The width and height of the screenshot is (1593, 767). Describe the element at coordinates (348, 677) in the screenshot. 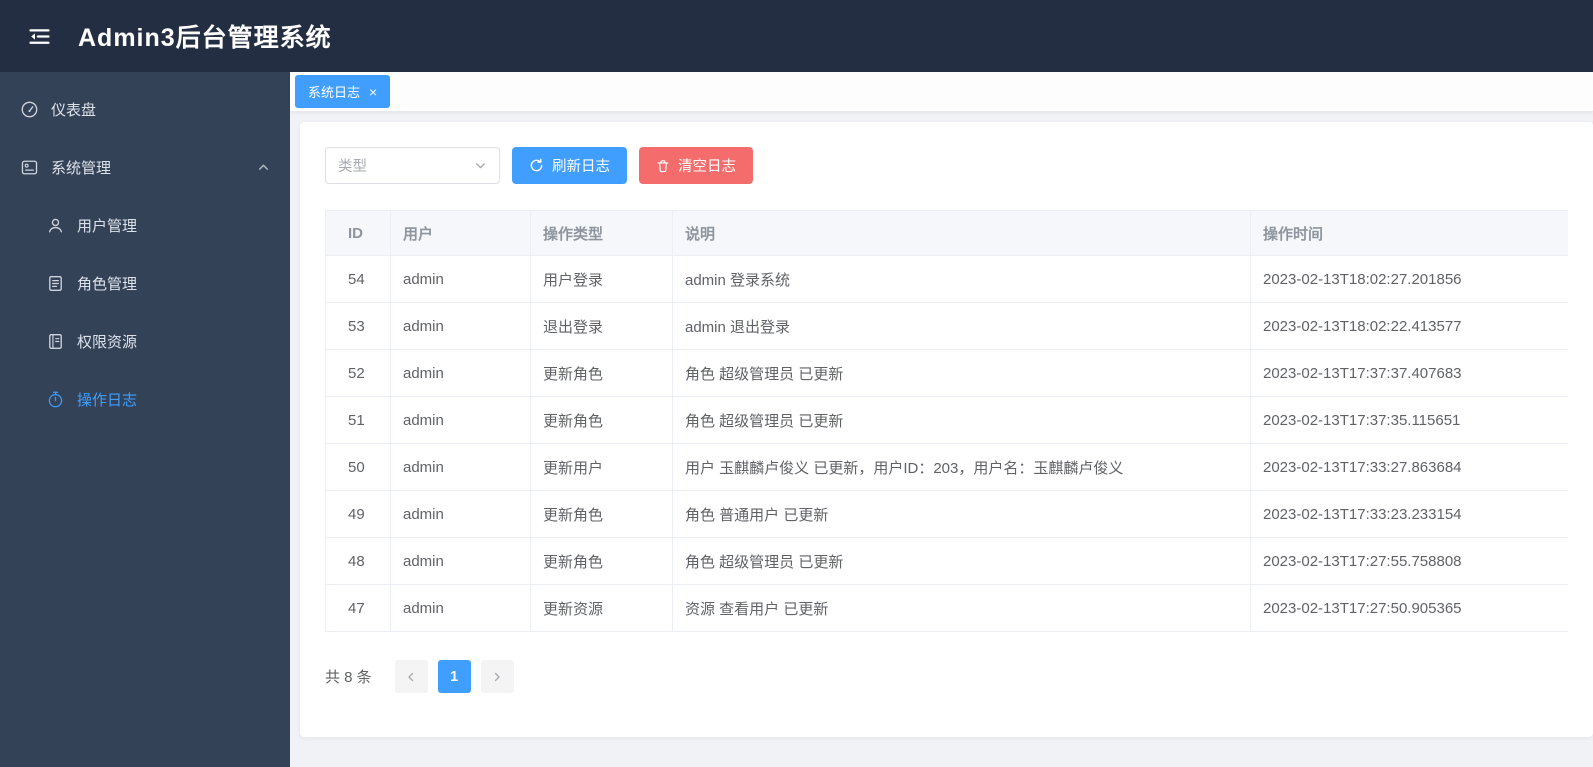

I see `pagination-total: 共 8 条` at that location.